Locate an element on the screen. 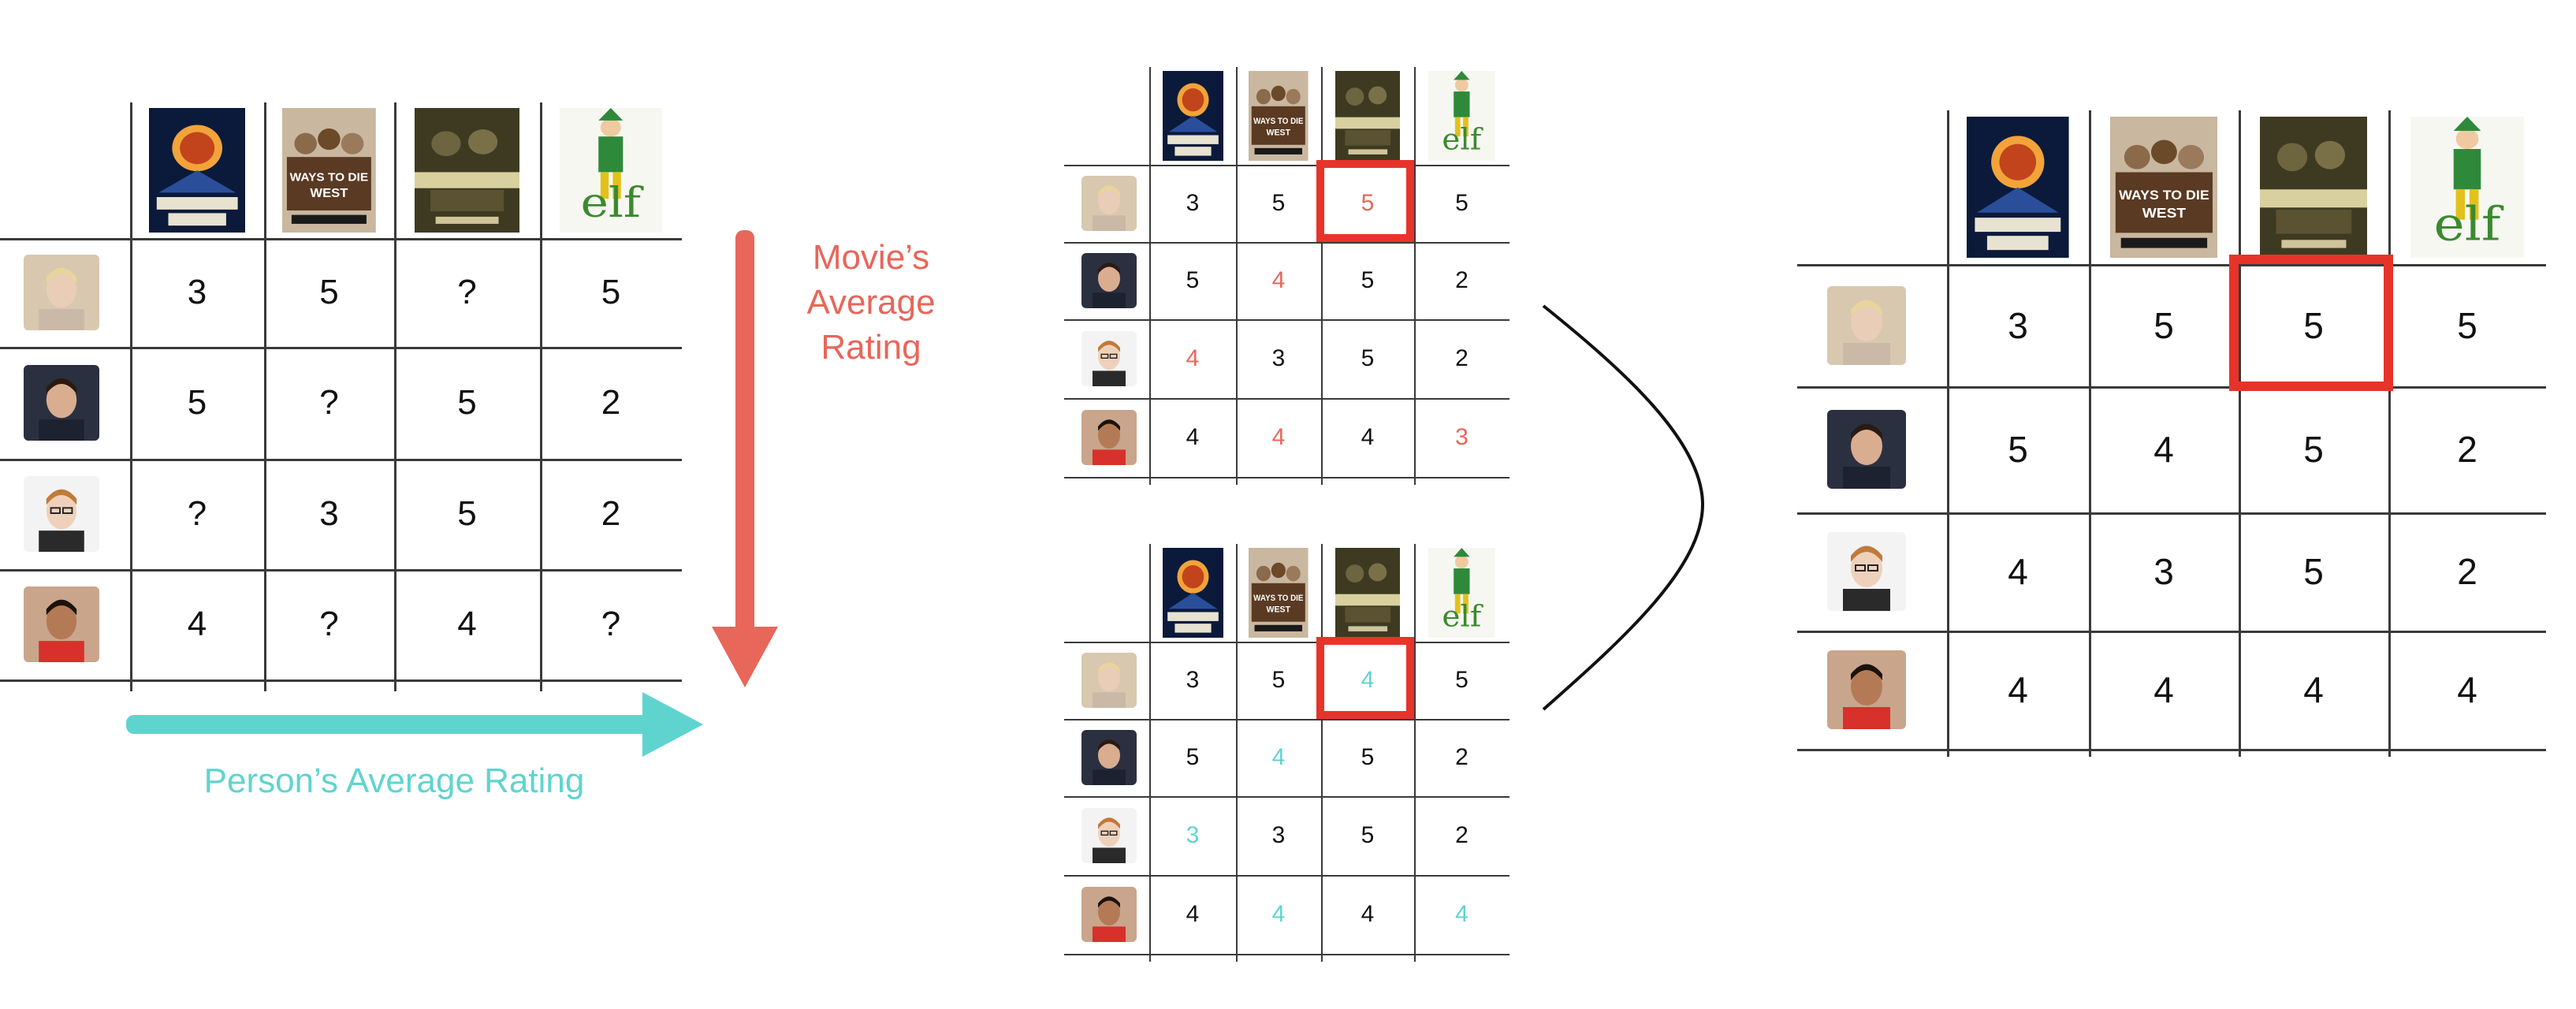 The image size is (2576, 1009). movie-average-label: Movie’s Average Rating is located at coordinates (871, 302).